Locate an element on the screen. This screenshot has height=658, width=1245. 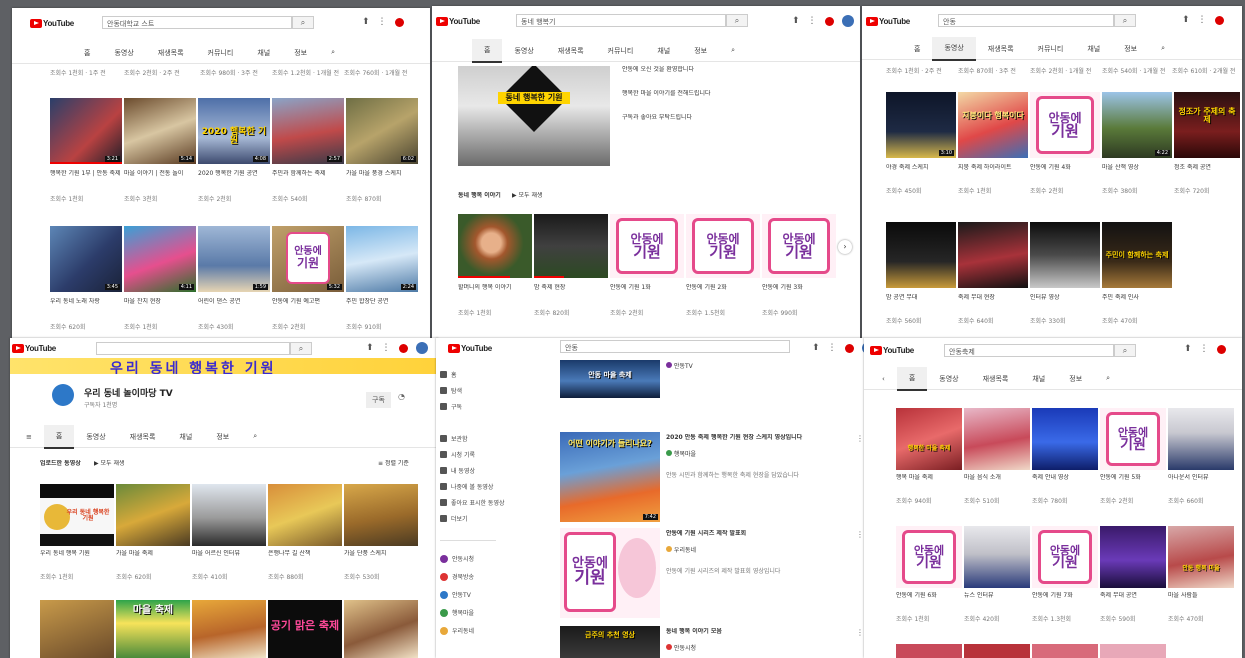
sidebar-item-subscriptions: 구독 is located at coordinates (451, 406).